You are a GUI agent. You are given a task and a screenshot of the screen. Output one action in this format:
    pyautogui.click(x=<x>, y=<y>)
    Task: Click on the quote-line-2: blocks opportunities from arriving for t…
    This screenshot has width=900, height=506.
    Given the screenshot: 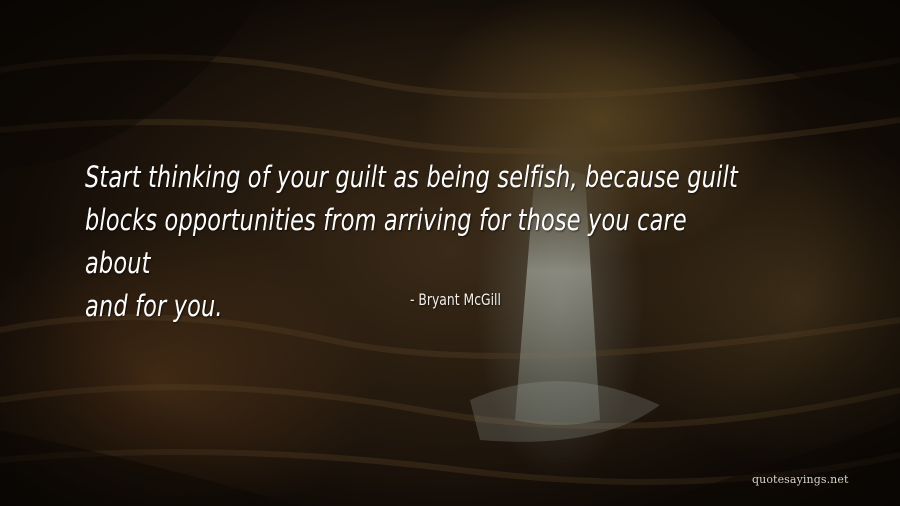 What is the action you would take?
    pyautogui.click(x=386, y=241)
    